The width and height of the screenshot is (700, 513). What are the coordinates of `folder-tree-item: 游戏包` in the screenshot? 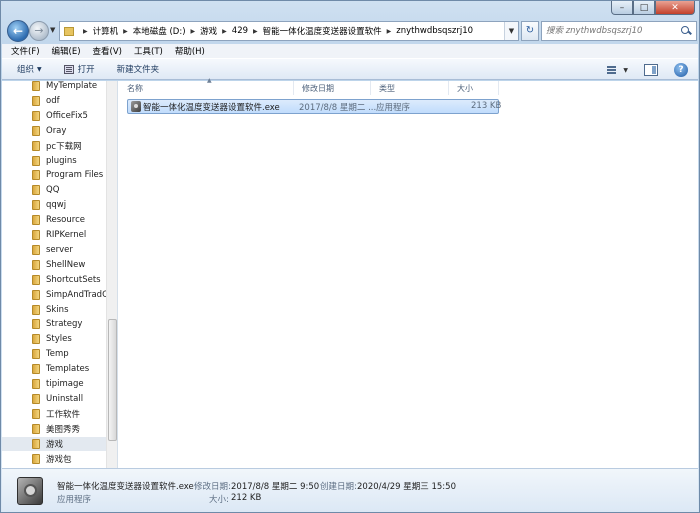 It's located at (52, 459).